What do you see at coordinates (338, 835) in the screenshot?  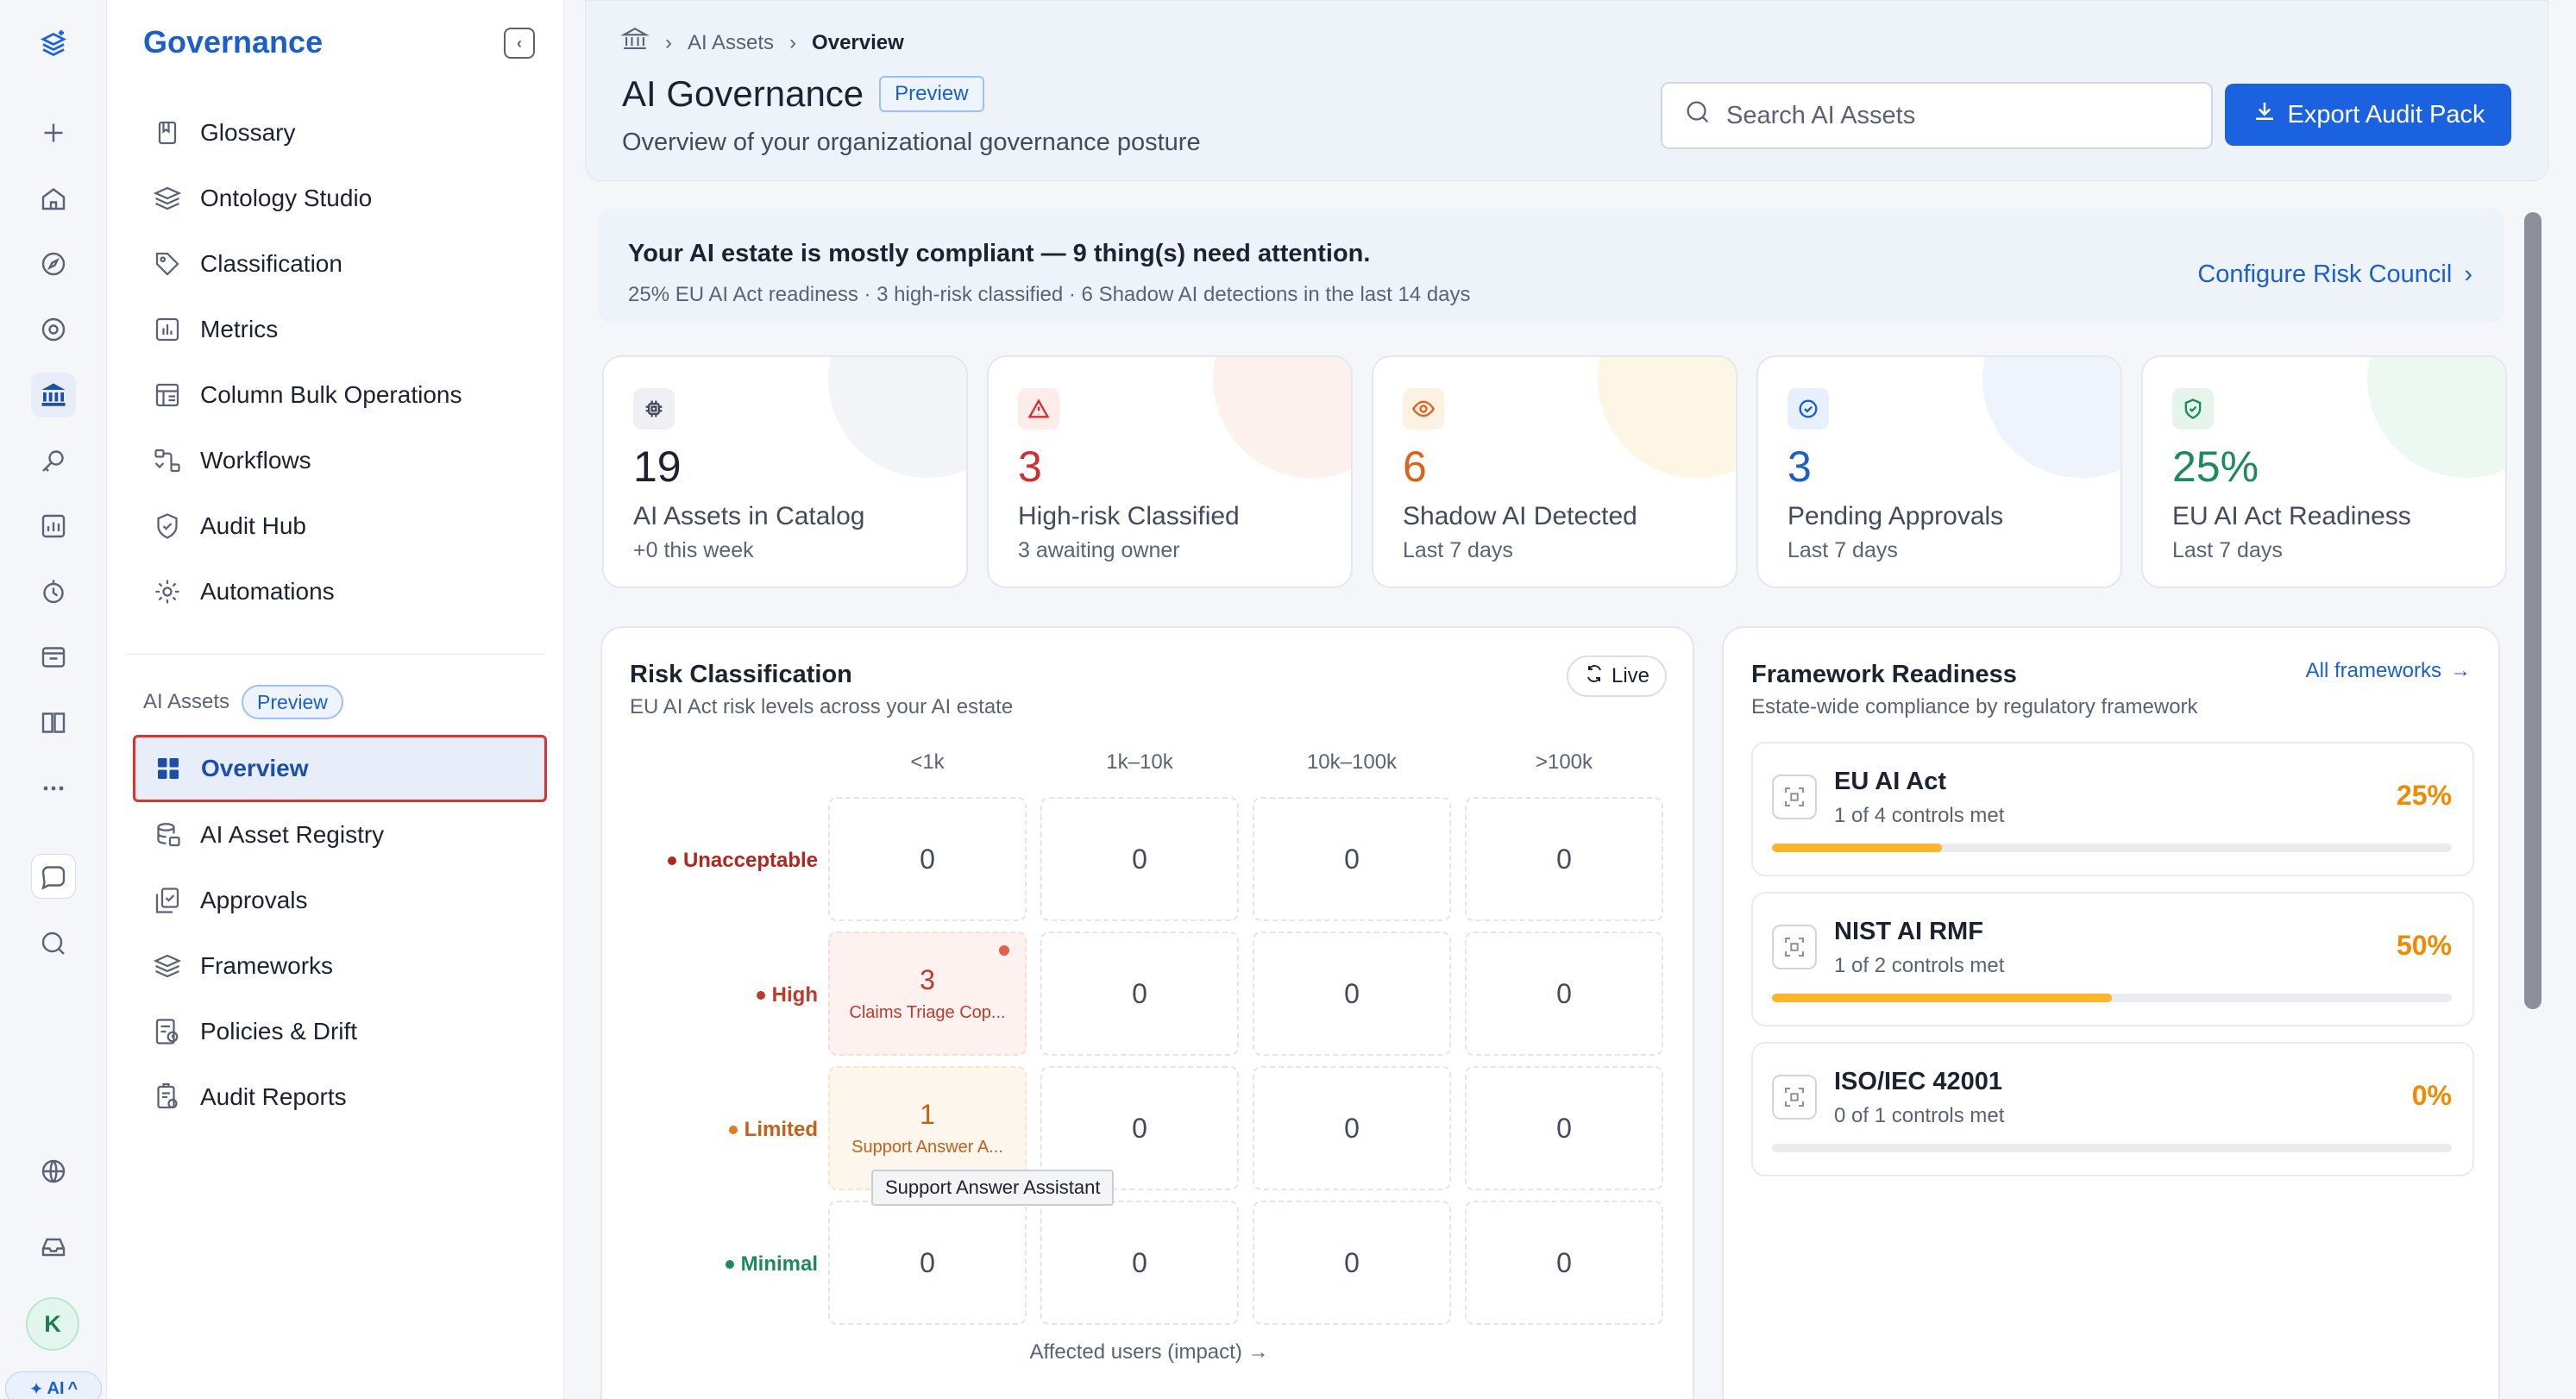 I see `menu-item-ai-asset-registry: AI Asset Registry` at bounding box center [338, 835].